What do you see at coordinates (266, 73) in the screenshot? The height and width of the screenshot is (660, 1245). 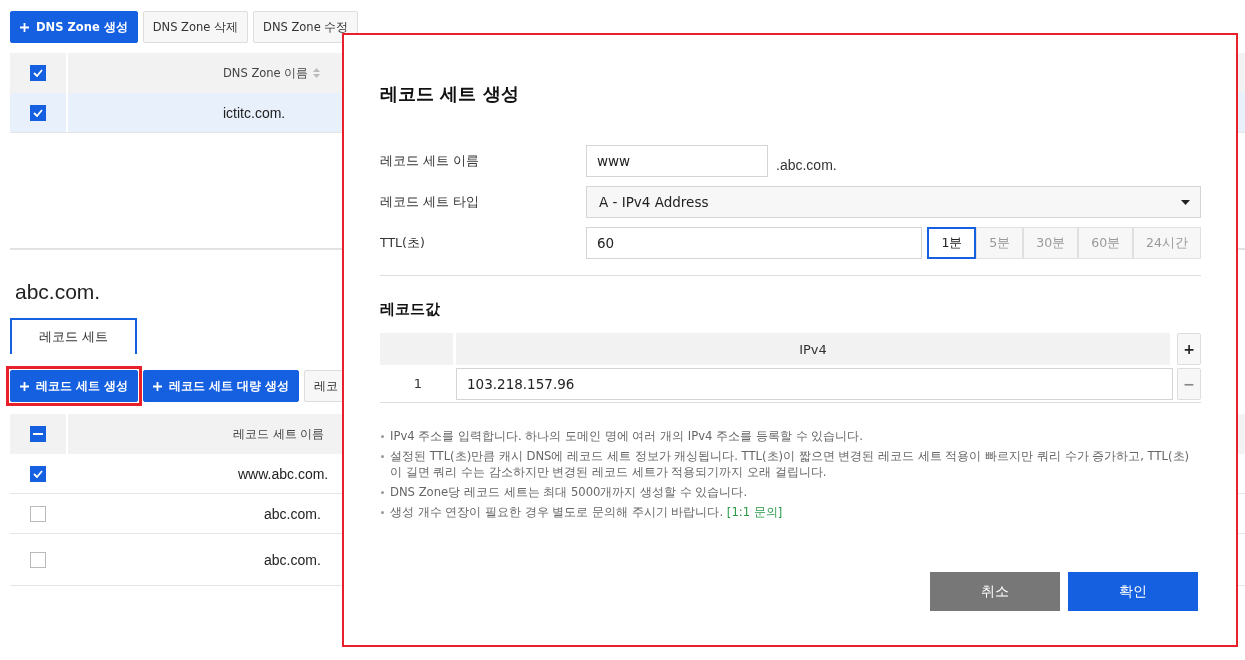 I see `column-header: DNS Zone 이름` at bounding box center [266, 73].